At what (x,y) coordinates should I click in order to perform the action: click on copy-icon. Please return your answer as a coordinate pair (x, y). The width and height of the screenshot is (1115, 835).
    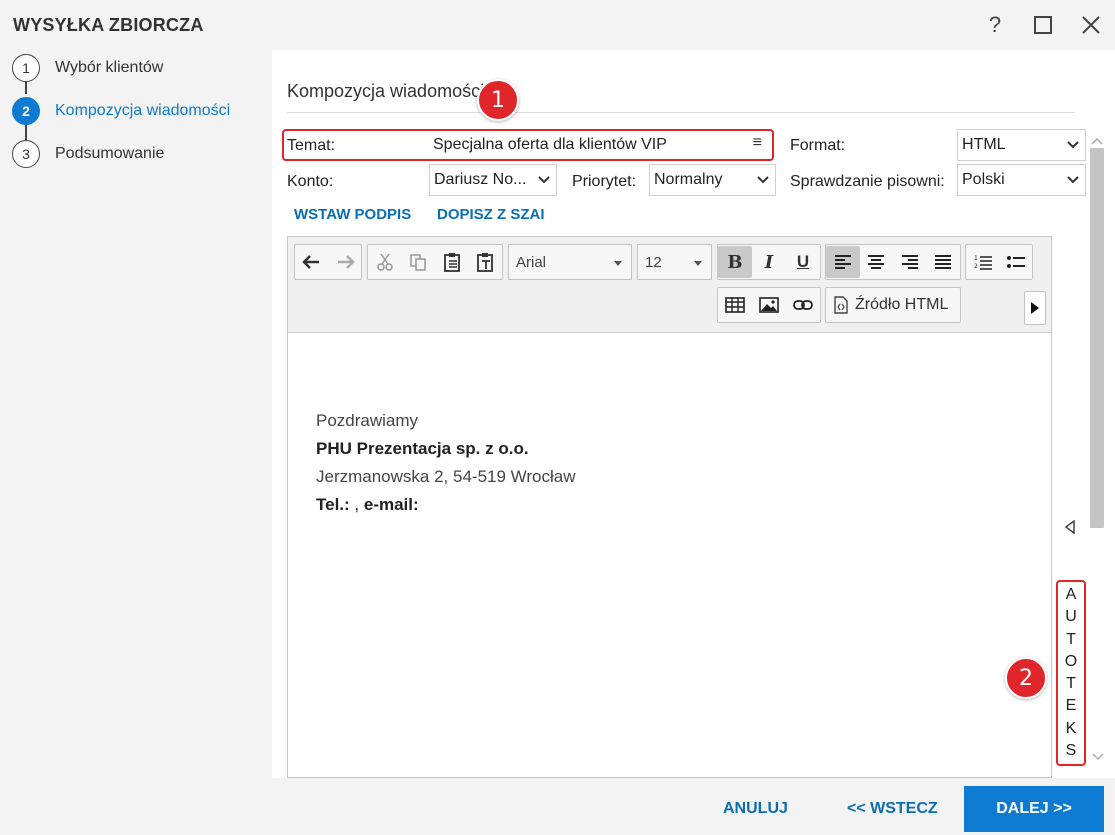
    Looking at the image, I should click on (418, 262).